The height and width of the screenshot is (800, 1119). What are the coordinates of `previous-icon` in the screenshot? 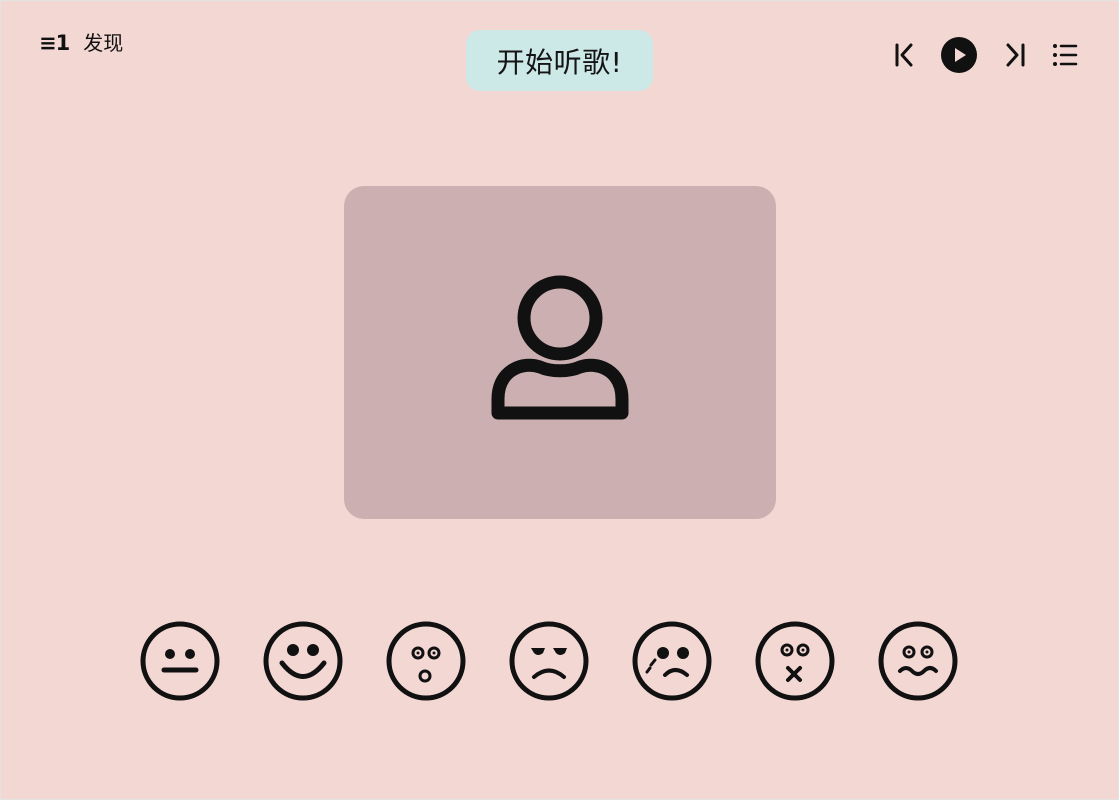 It's located at (904, 55).